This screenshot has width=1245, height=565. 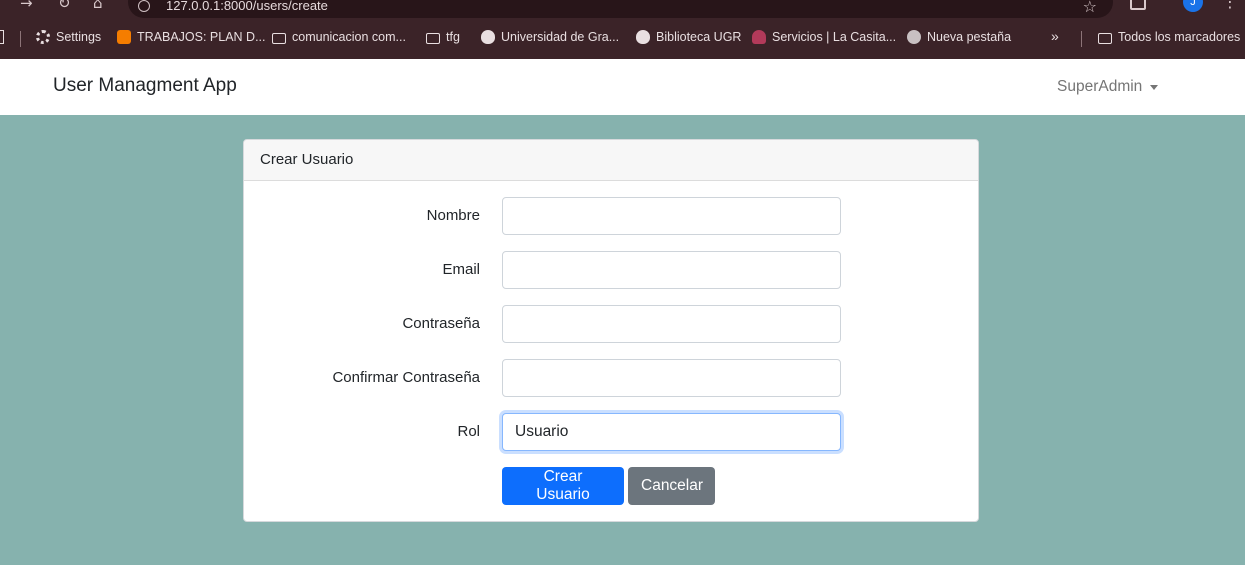 I want to click on bookmark-tfg: tfg, so click(x=443, y=37).